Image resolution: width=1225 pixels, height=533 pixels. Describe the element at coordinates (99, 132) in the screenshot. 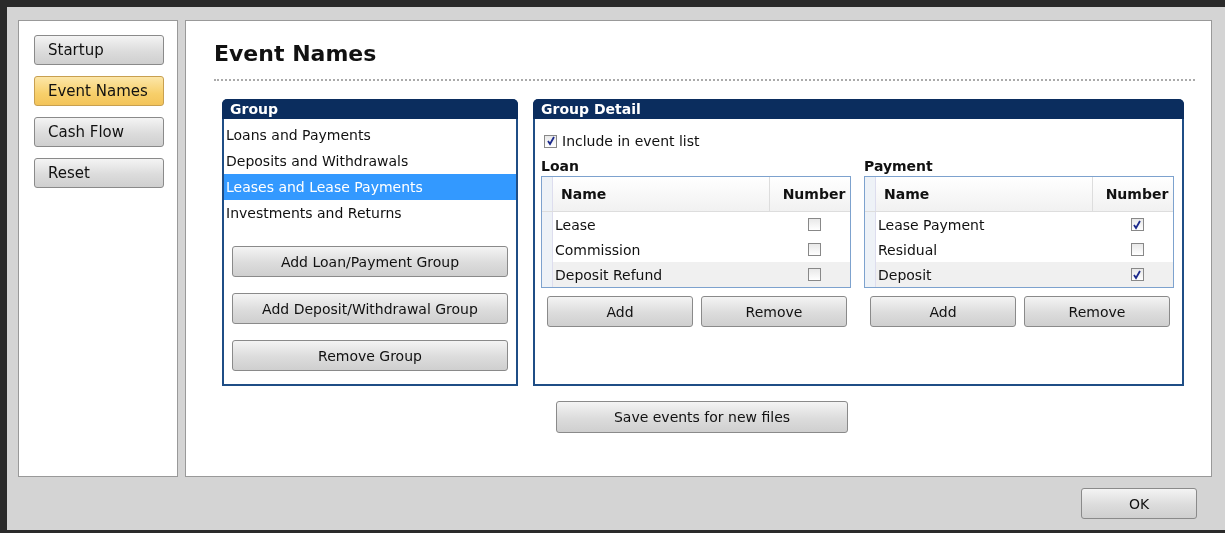

I see `nav-button: Cash Flow` at that location.